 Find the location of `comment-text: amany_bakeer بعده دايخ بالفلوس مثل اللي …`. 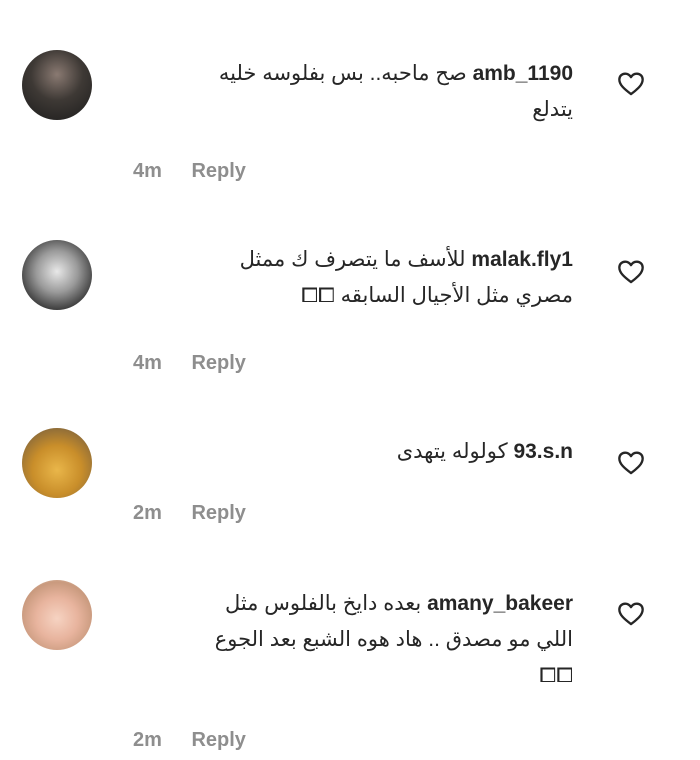

comment-text: amany_bakeer بعده دايخ بالفلوس مثل اللي … is located at coordinates (353, 640).